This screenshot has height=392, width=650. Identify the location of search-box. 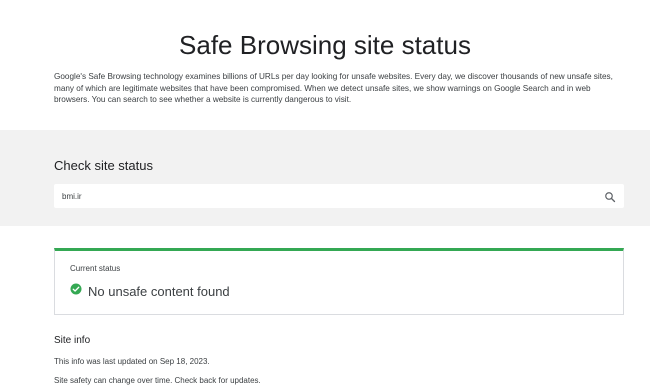
(339, 196).